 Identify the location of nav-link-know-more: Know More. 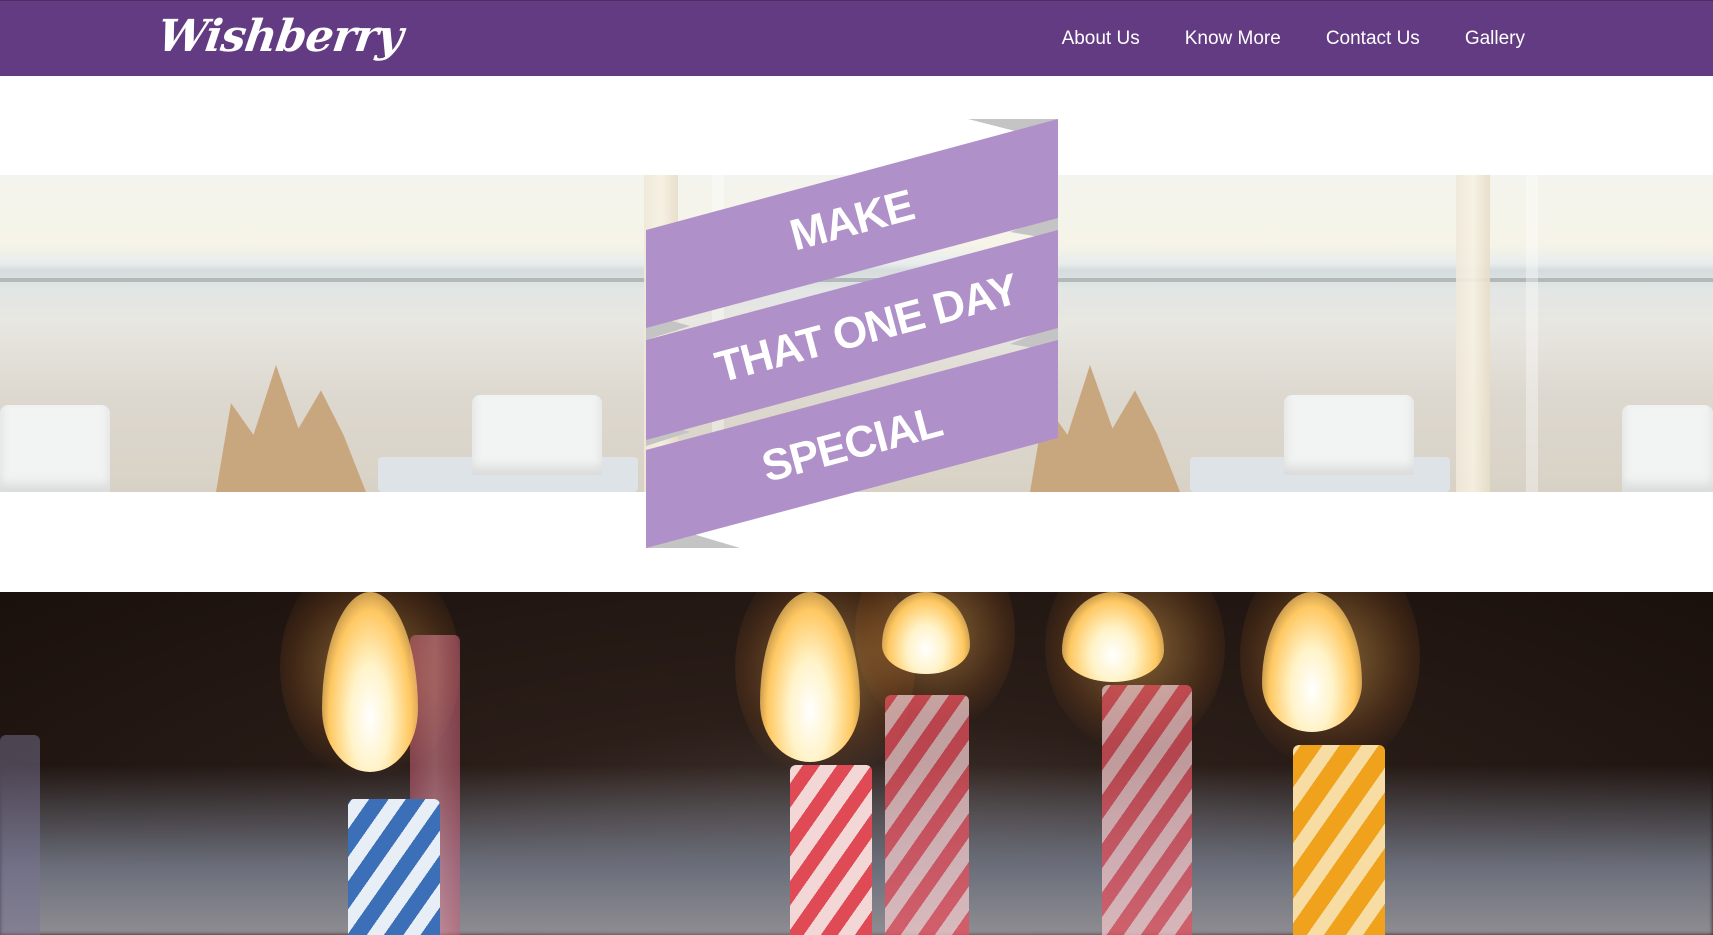
(1233, 39).